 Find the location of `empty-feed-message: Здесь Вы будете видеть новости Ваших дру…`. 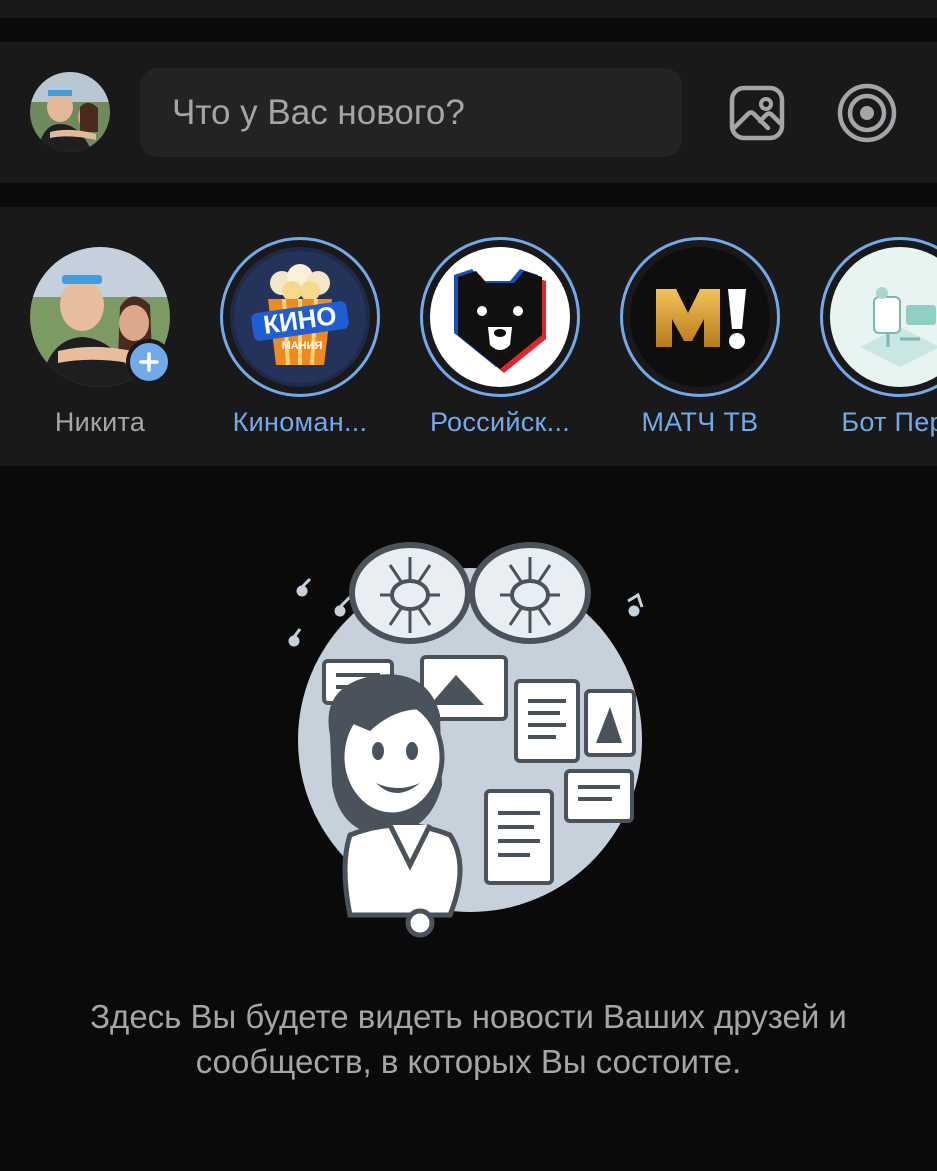

empty-feed-message: Здесь Вы будете видеть новости Ваших дру… is located at coordinates (468, 1039).